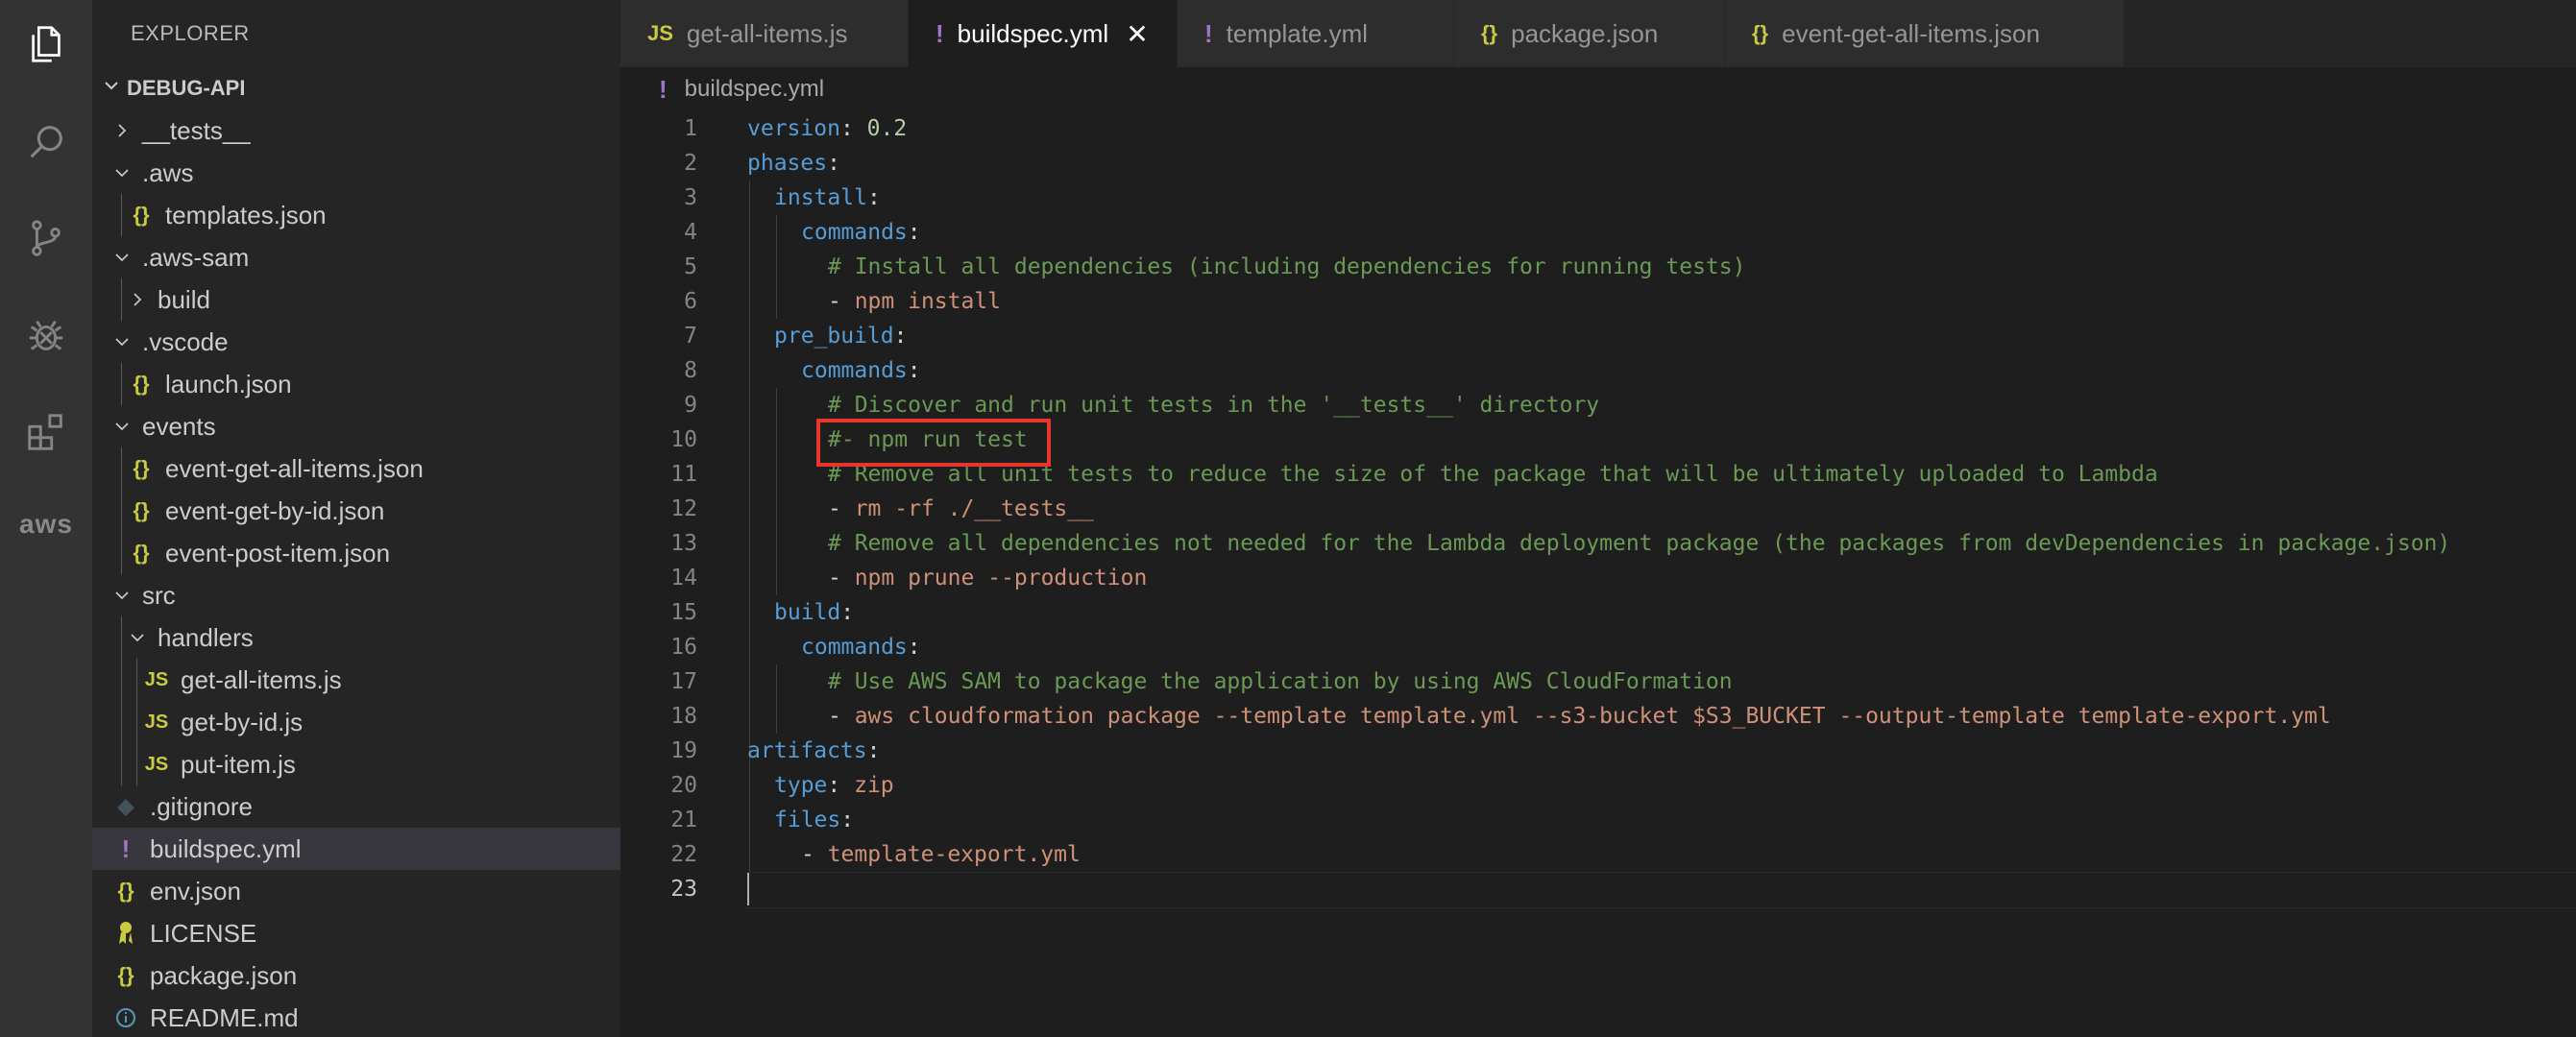 This screenshot has width=2576, height=1037. What do you see at coordinates (1598, 751) in the screenshot?
I see `code-line: 19 artifacts:` at bounding box center [1598, 751].